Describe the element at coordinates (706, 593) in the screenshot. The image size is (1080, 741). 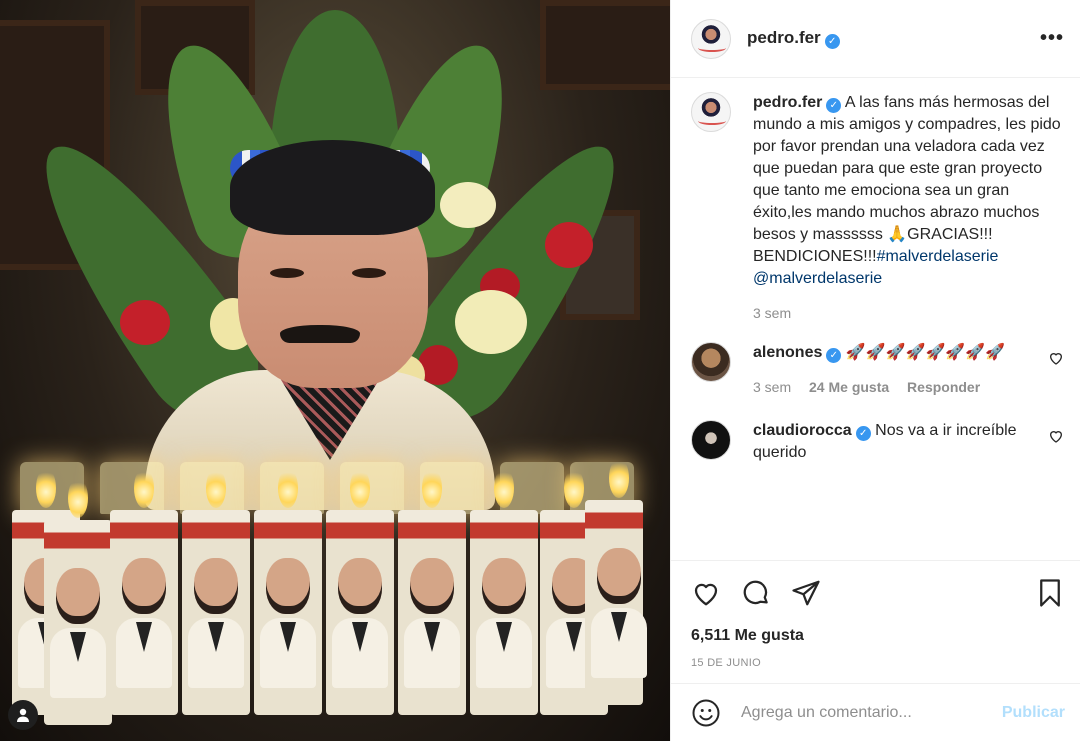
I see `heart-icon` at that location.